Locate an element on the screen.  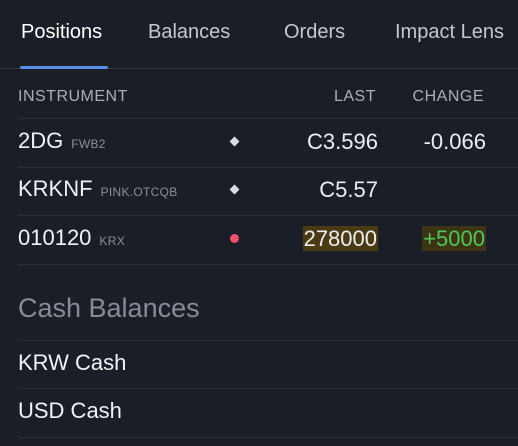
active-tab-indicator is located at coordinates (64, 67).